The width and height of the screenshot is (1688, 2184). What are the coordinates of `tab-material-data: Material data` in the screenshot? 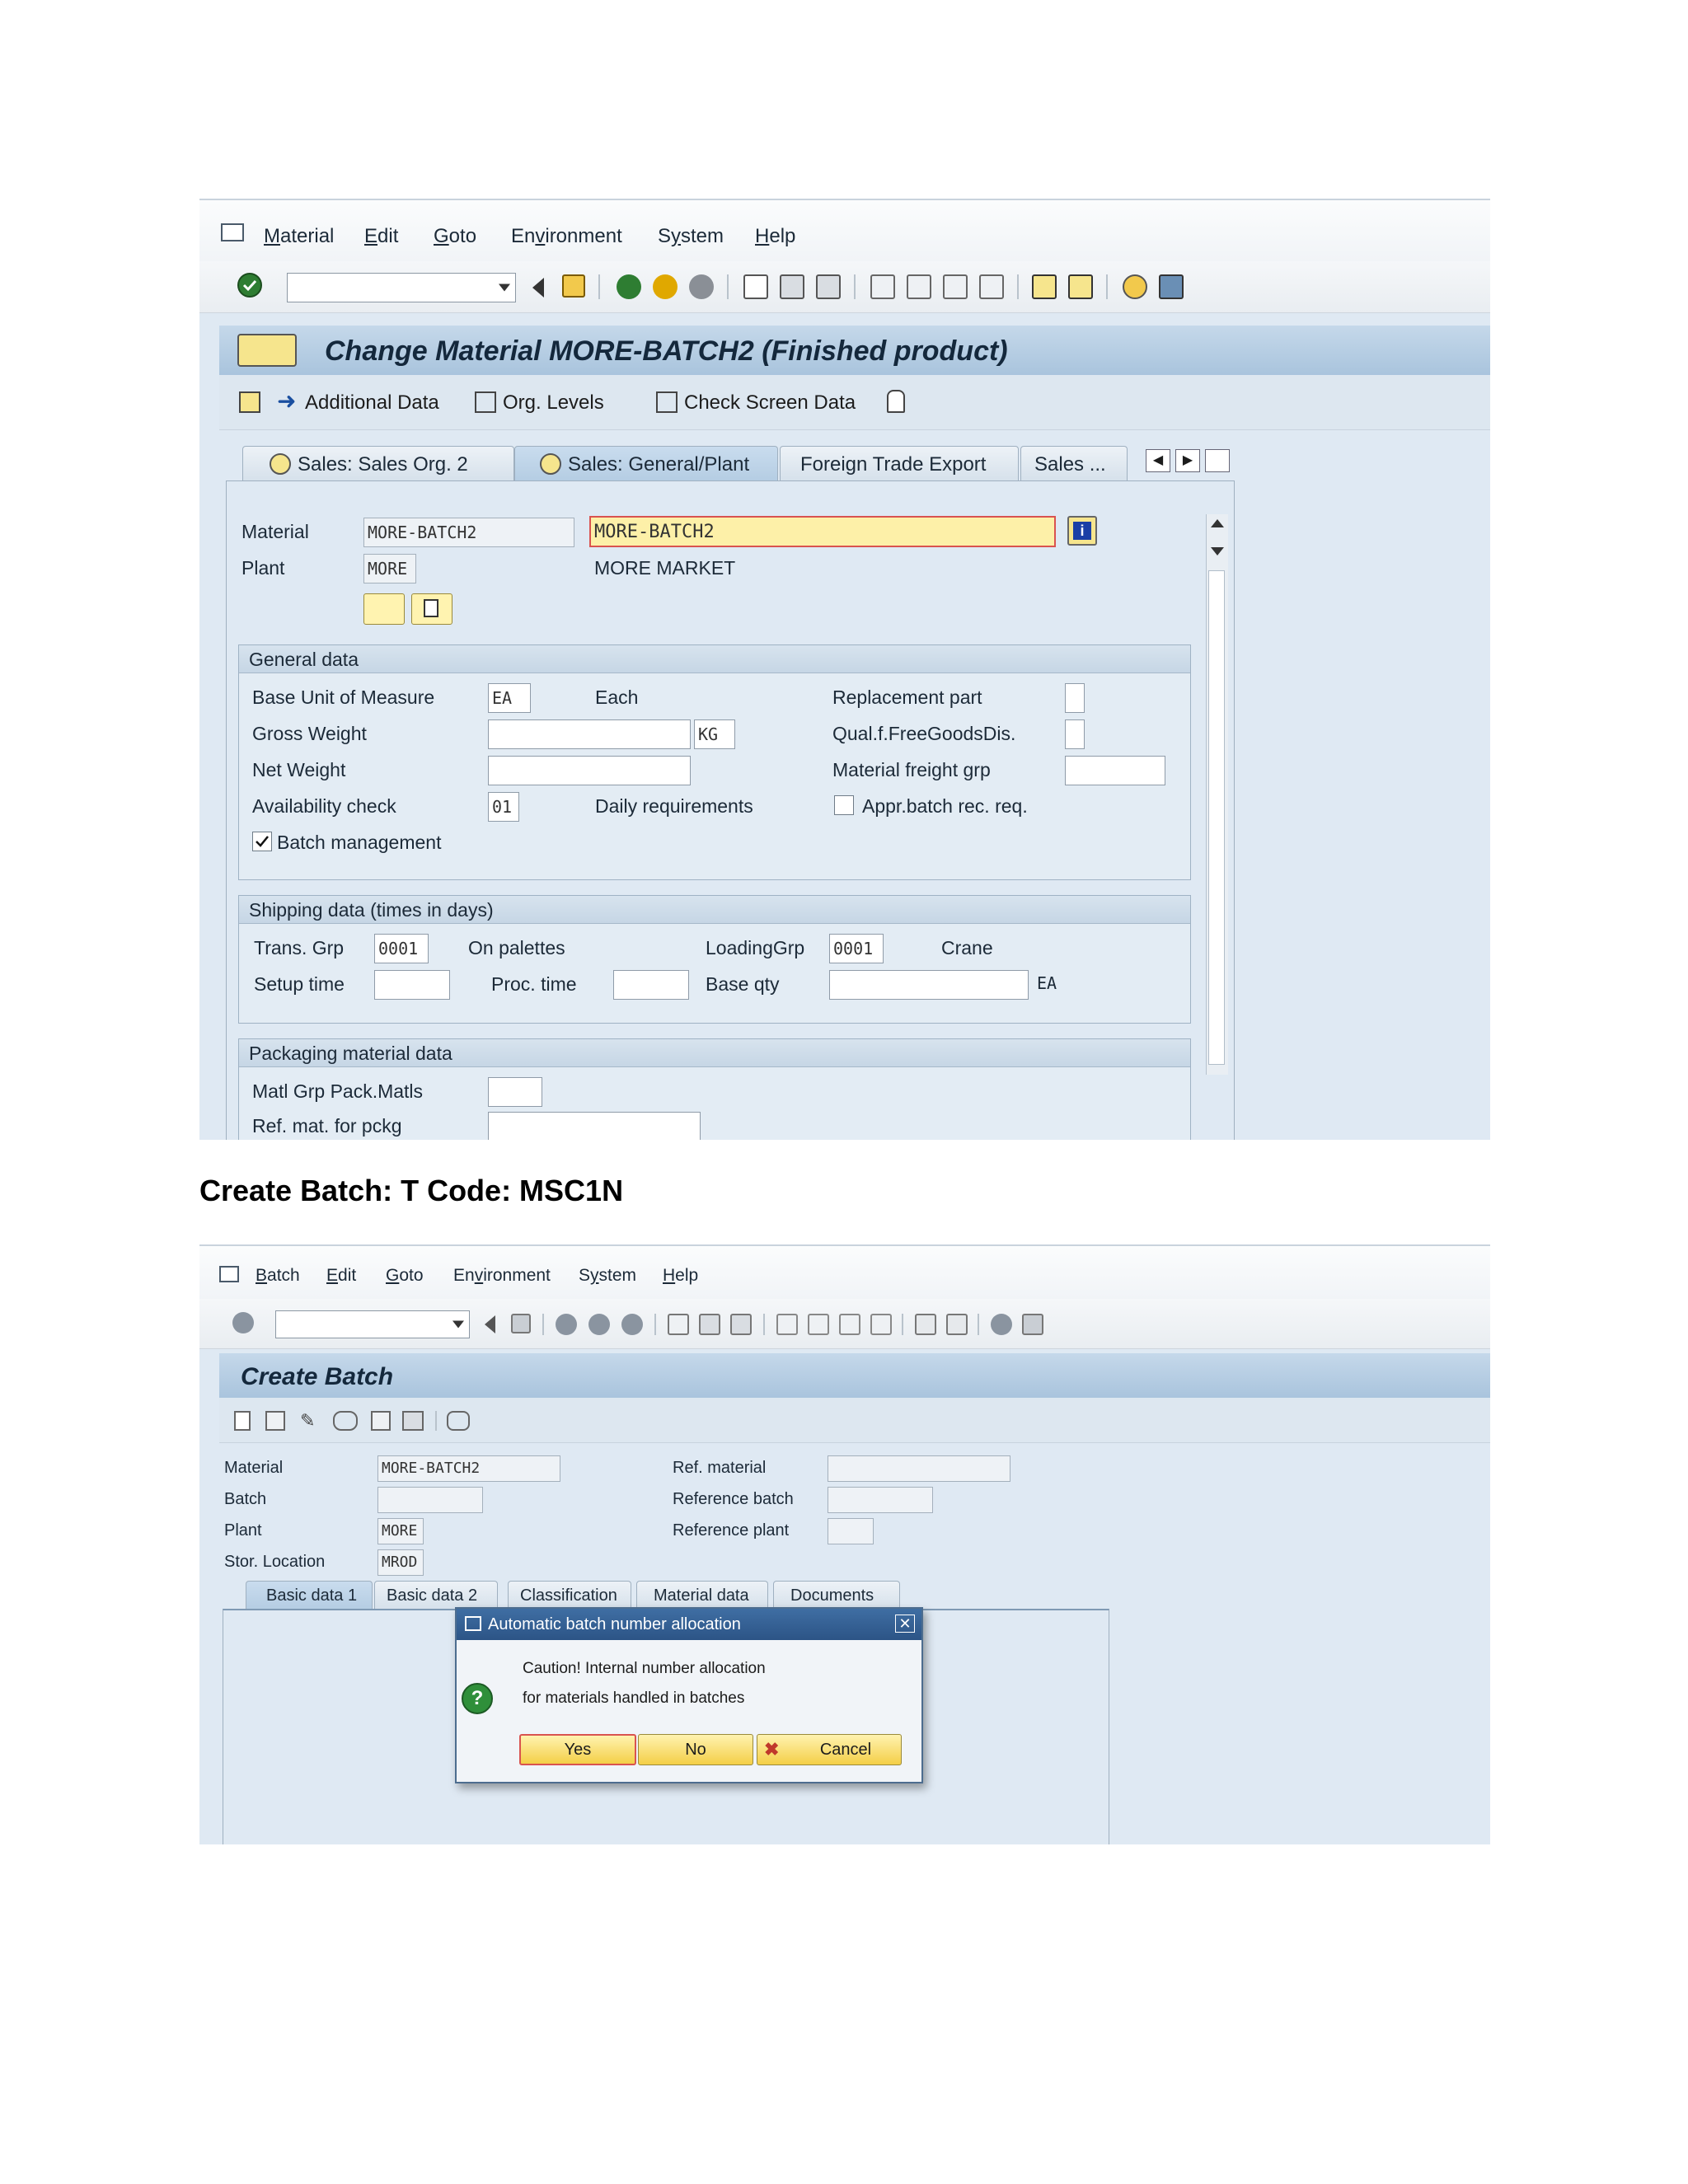 It's located at (702, 1595).